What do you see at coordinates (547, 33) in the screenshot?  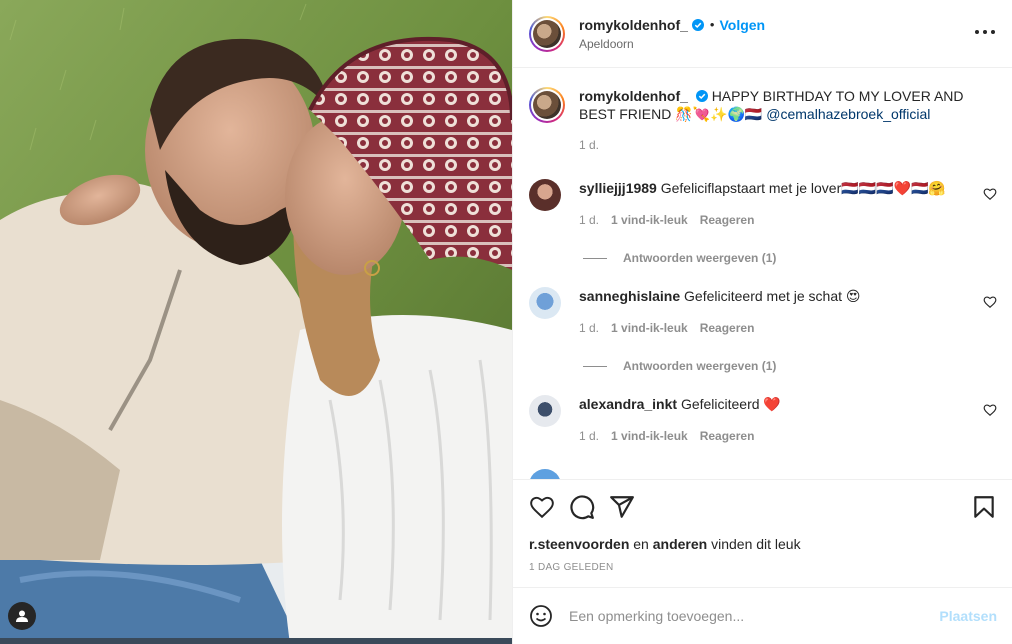 I see `author-avatar` at bounding box center [547, 33].